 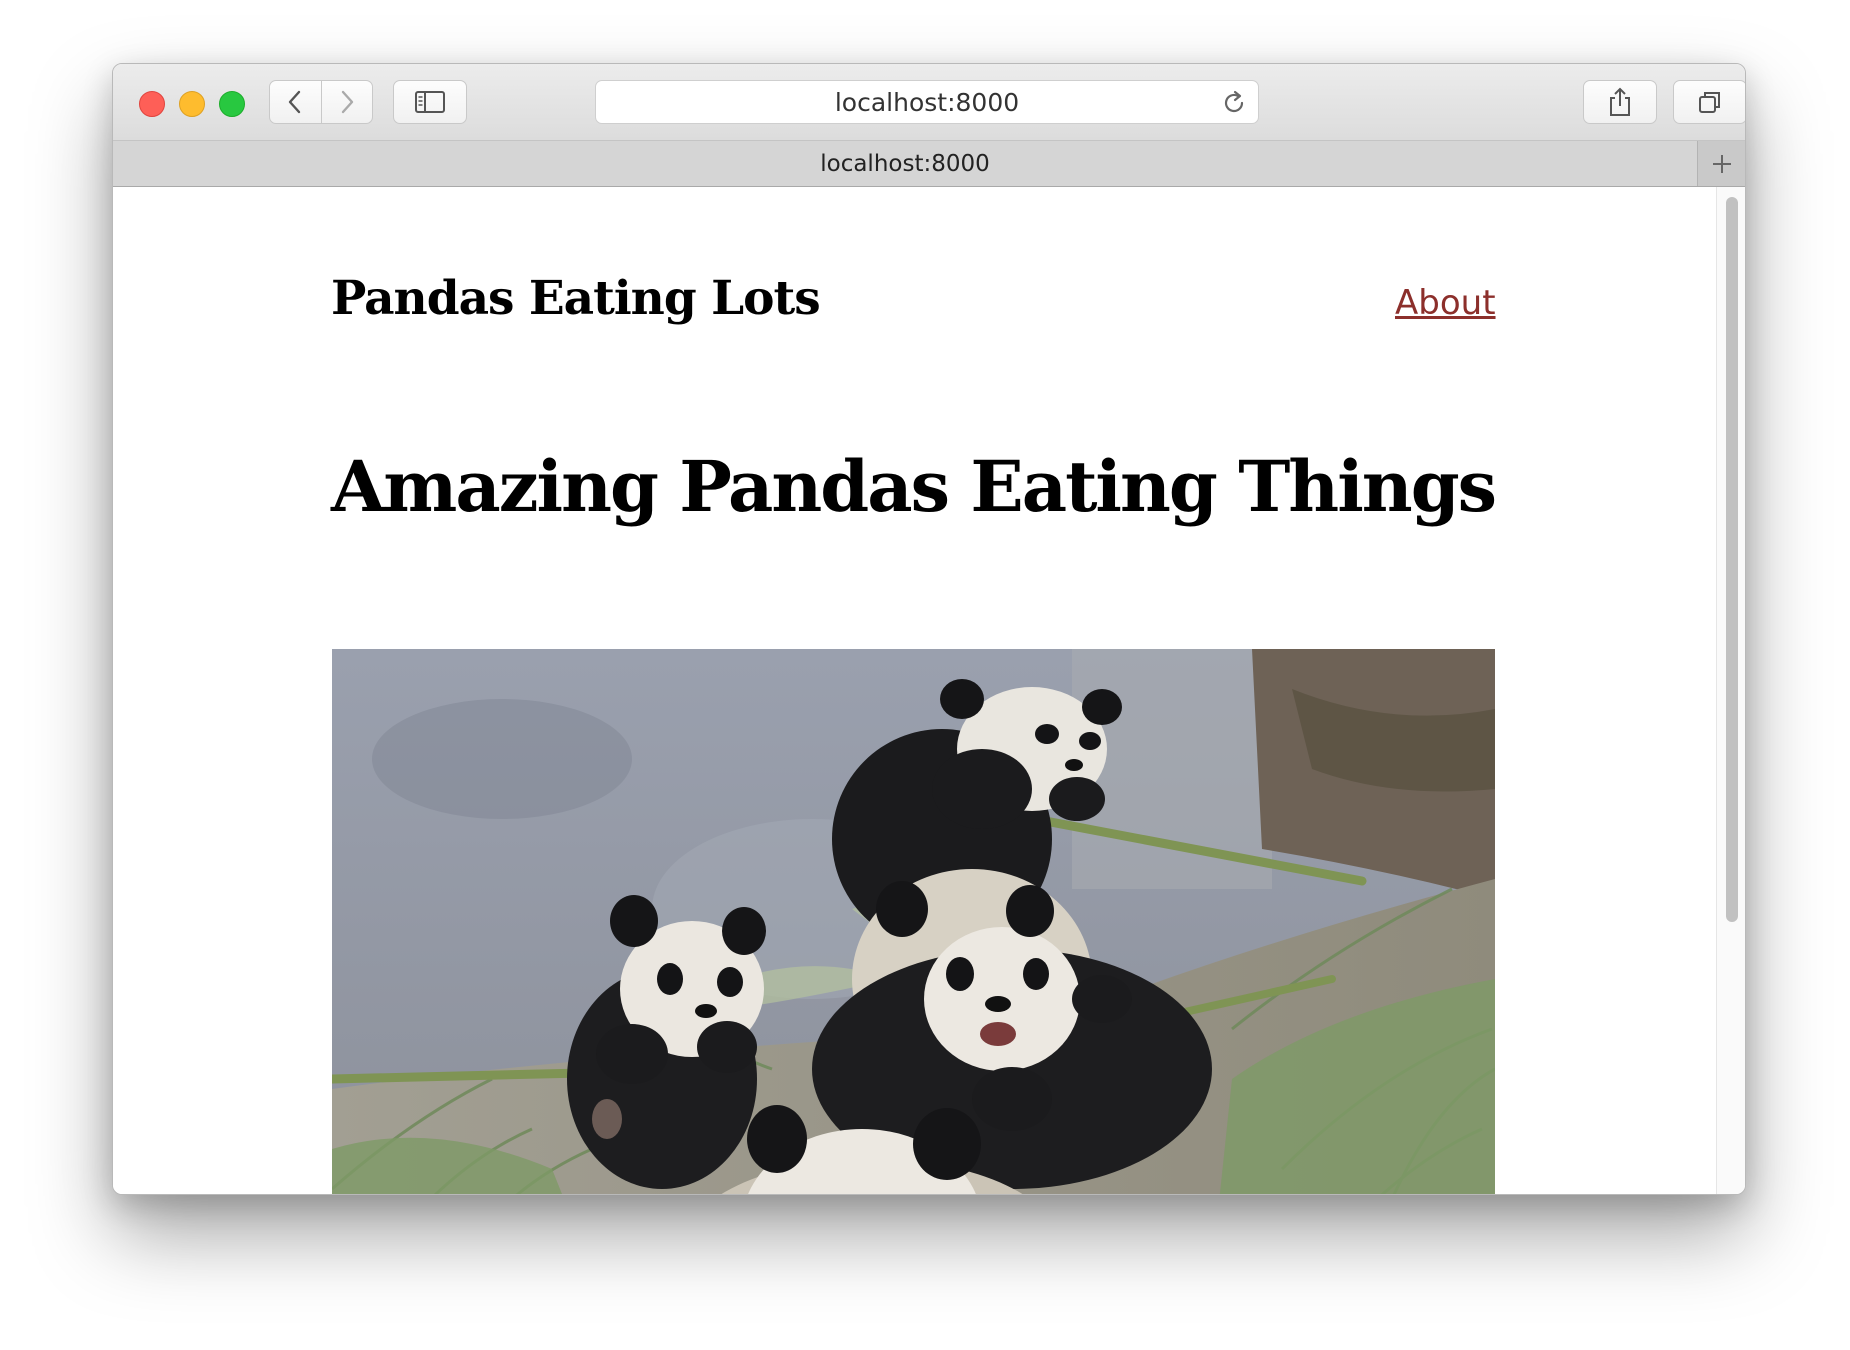 I want to click on plus-icon, so click(x=1721, y=163).